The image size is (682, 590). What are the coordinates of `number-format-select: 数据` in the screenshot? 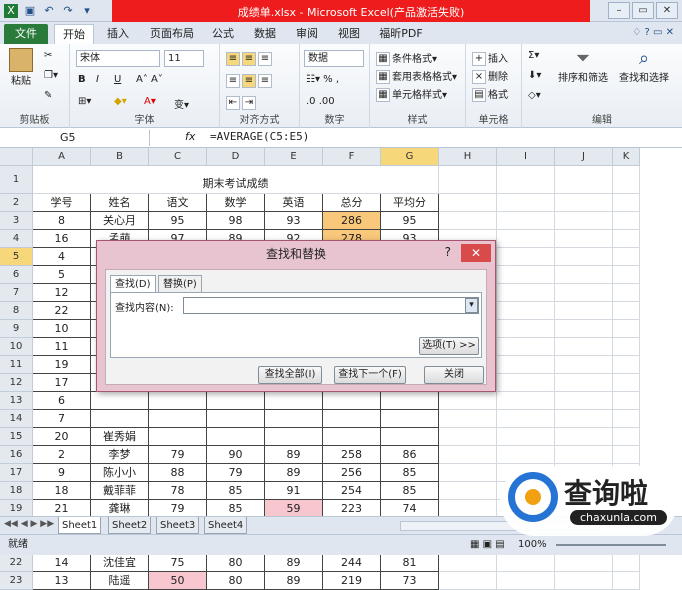 It's located at (334, 58).